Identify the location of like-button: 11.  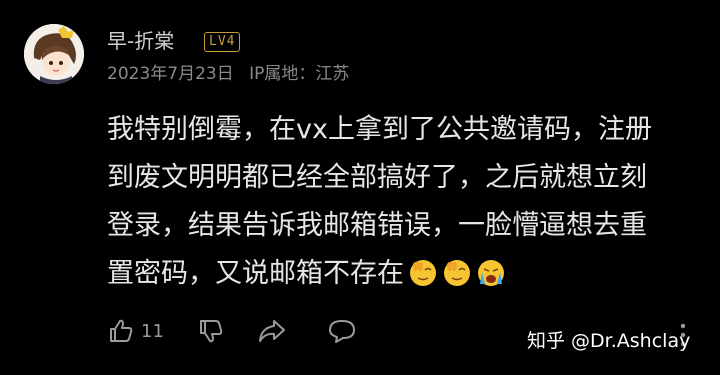
(152, 331).